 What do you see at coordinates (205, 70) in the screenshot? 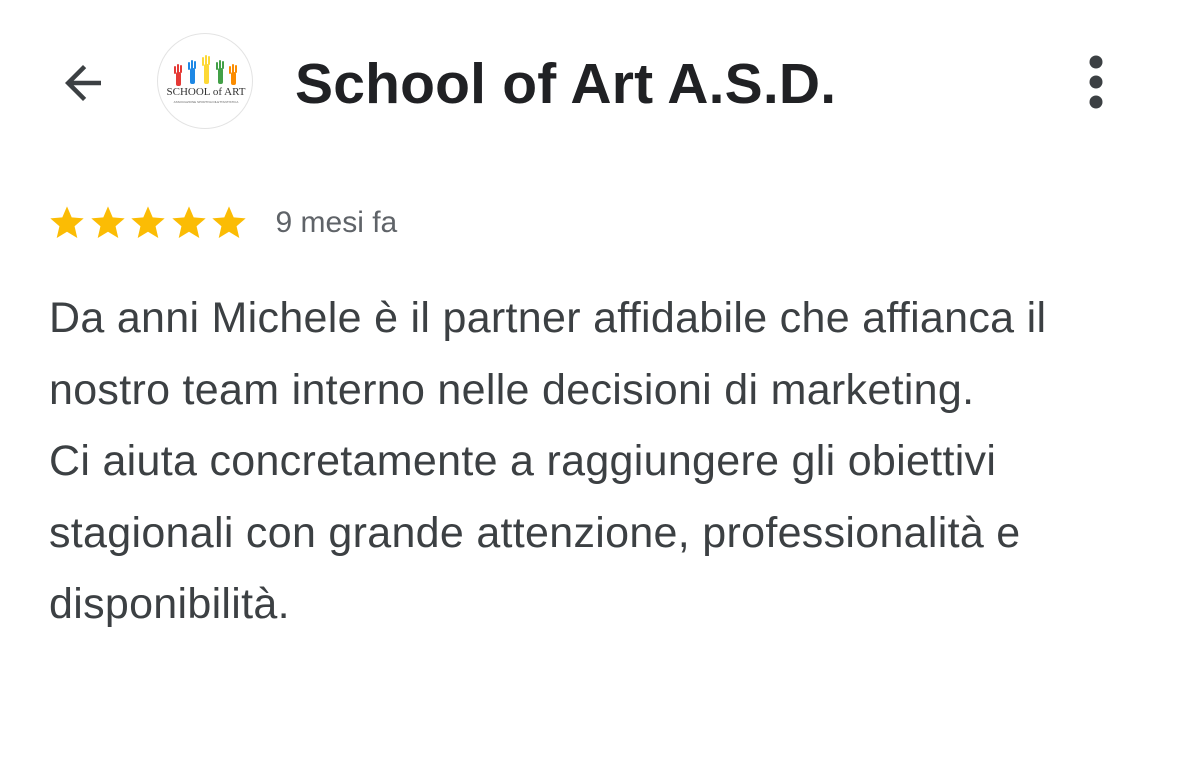
I see `hands-graphic` at bounding box center [205, 70].